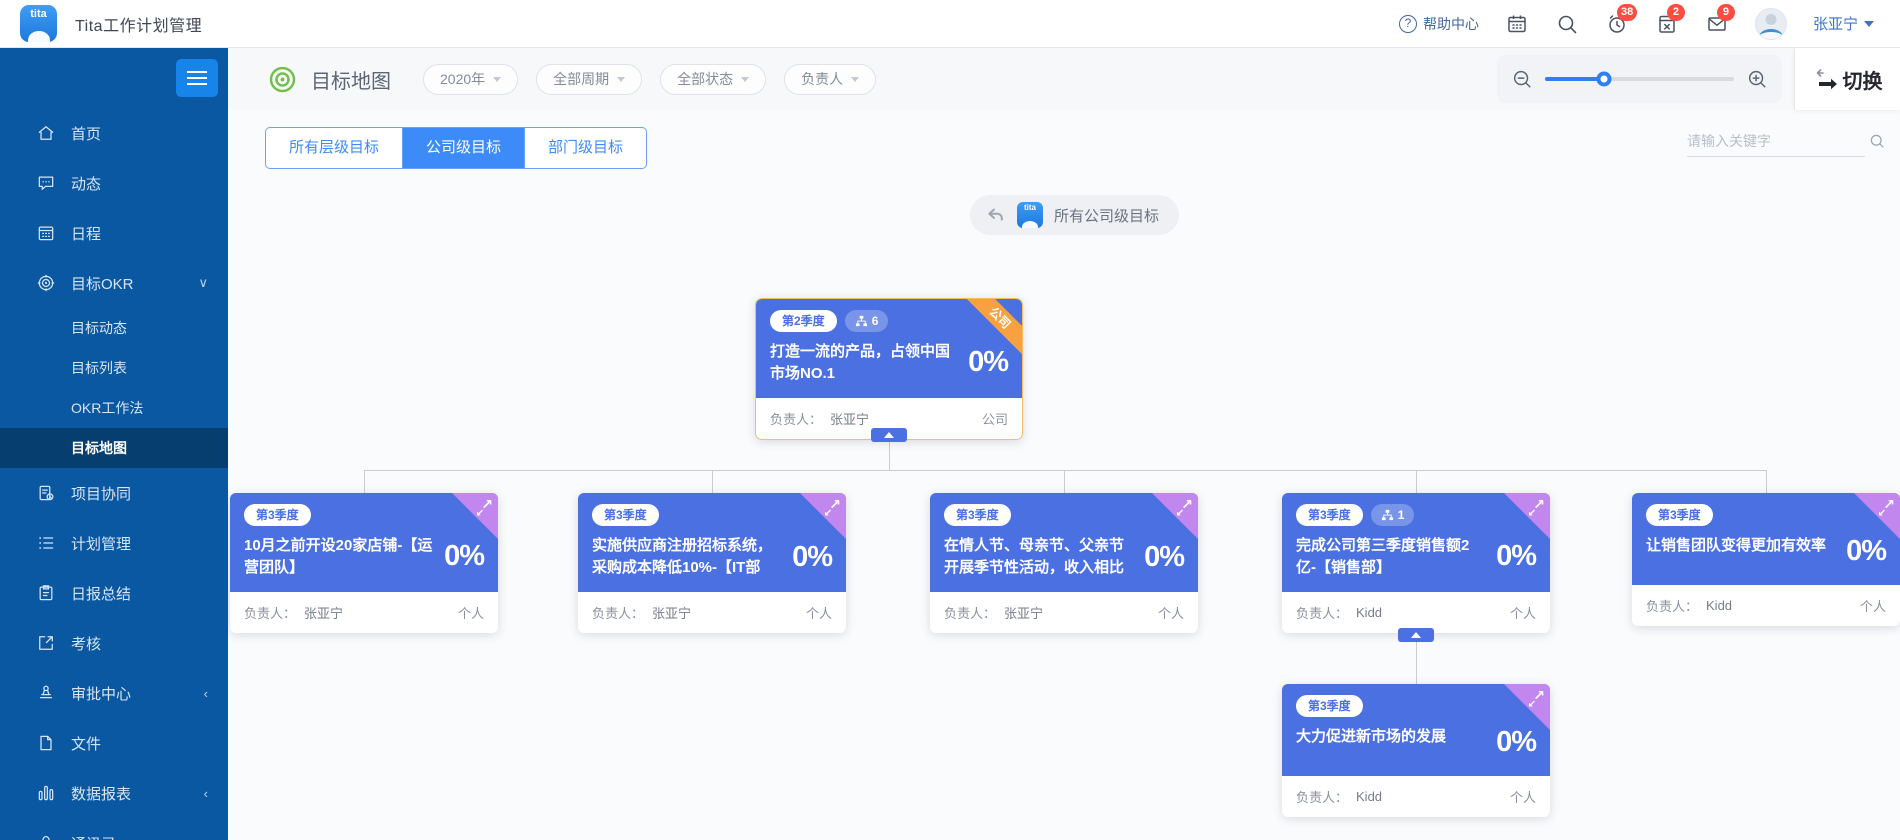 The height and width of the screenshot is (840, 1900). Describe the element at coordinates (114, 793) in the screenshot. I see `sidebar-item-reports: 数据报表 ‹` at that location.